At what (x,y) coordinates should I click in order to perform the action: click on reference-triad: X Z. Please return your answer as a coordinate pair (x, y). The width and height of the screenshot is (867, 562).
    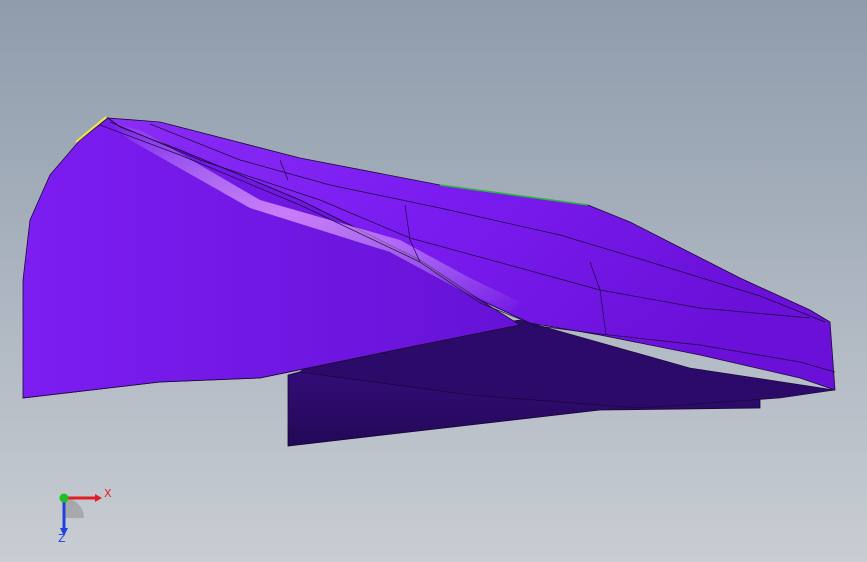
    Looking at the image, I should click on (80, 515).